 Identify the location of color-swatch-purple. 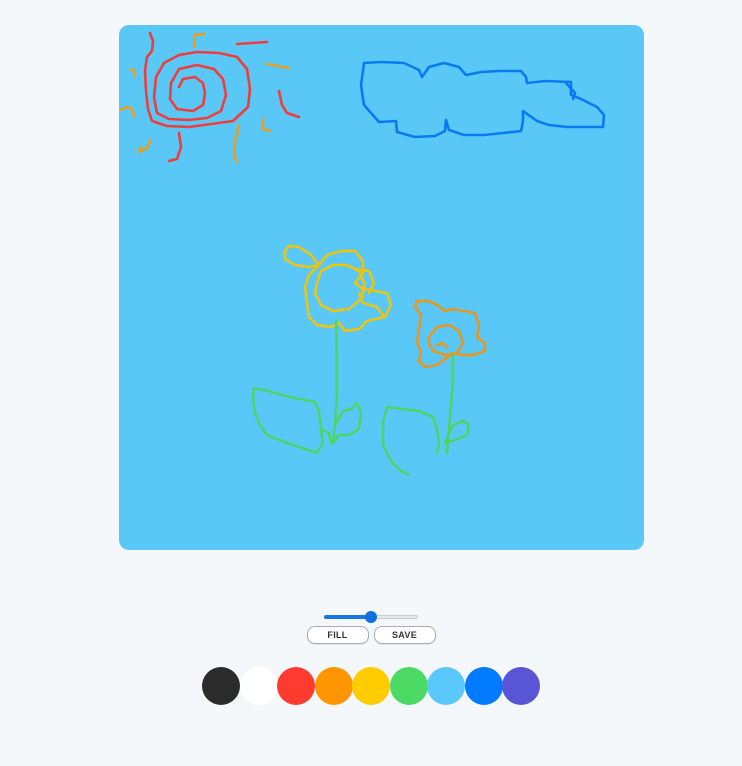
(521, 686).